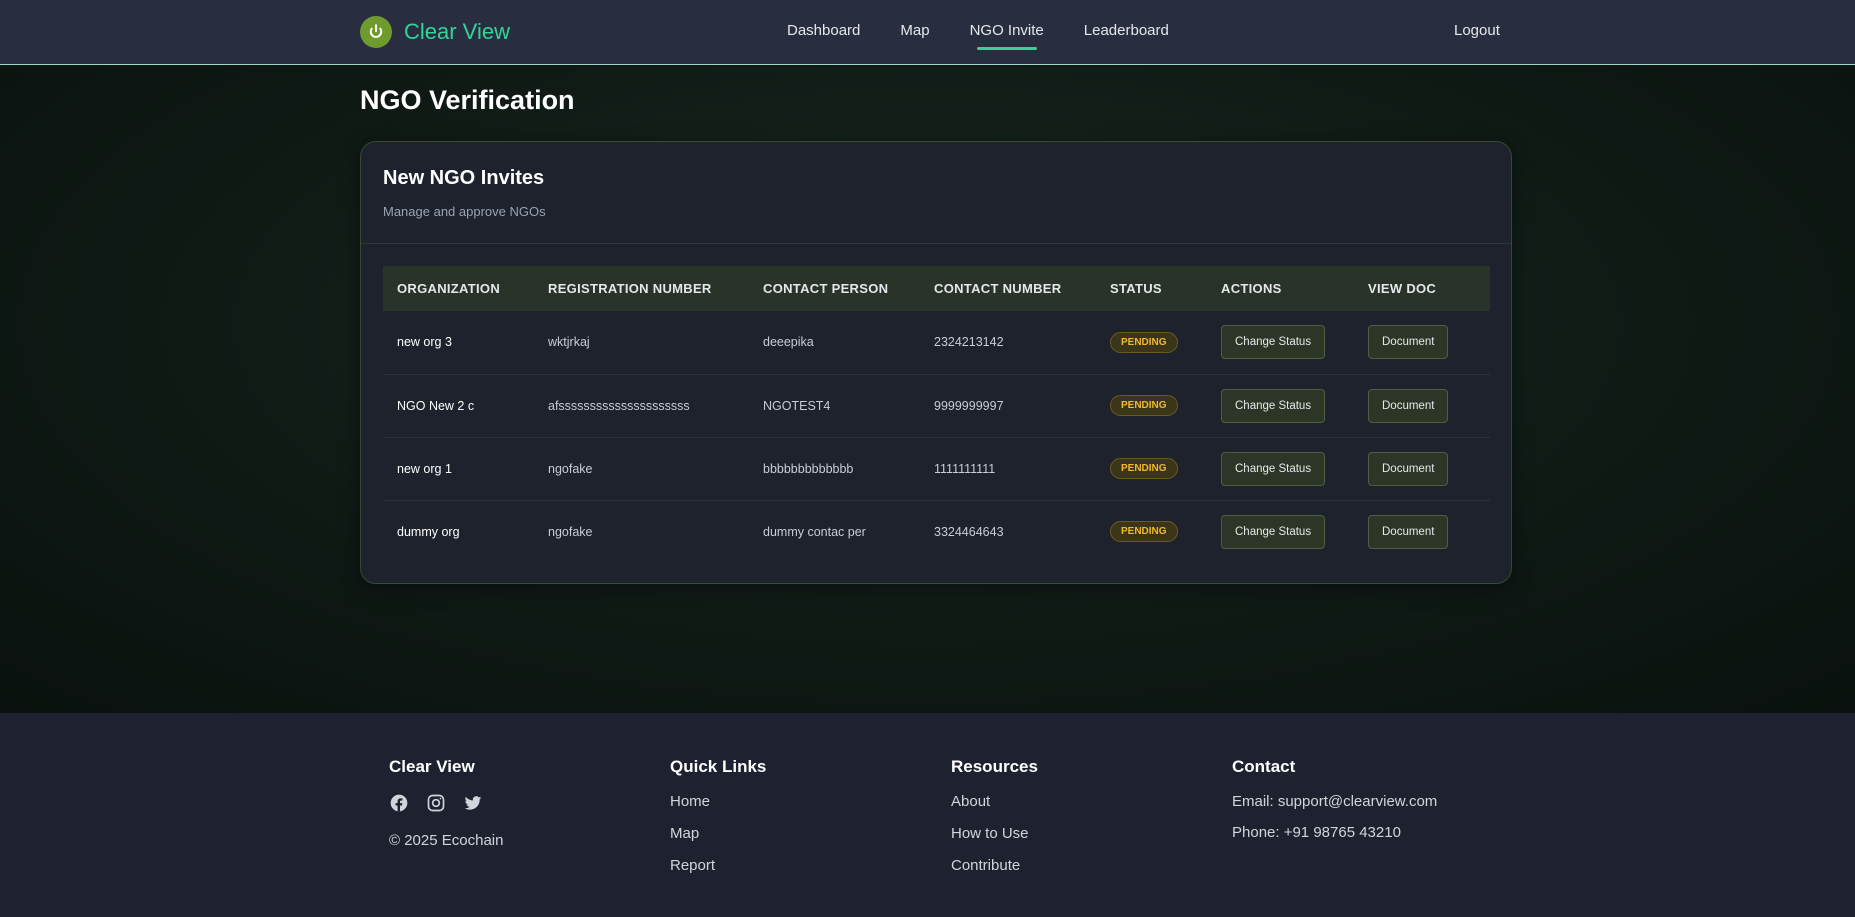  Describe the element at coordinates (994, 865) in the screenshot. I see `footer-link-contribute: Contribute` at that location.